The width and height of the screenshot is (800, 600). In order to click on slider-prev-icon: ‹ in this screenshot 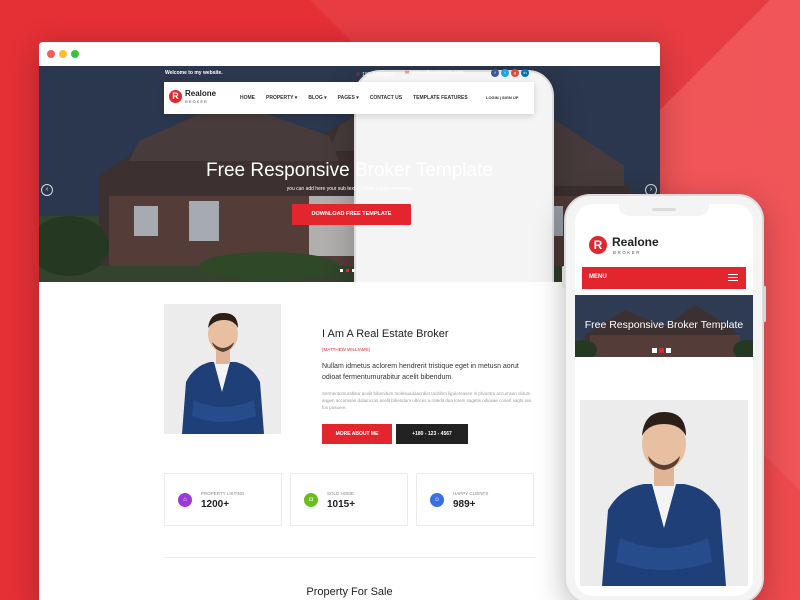, I will do `click(47, 190)`.